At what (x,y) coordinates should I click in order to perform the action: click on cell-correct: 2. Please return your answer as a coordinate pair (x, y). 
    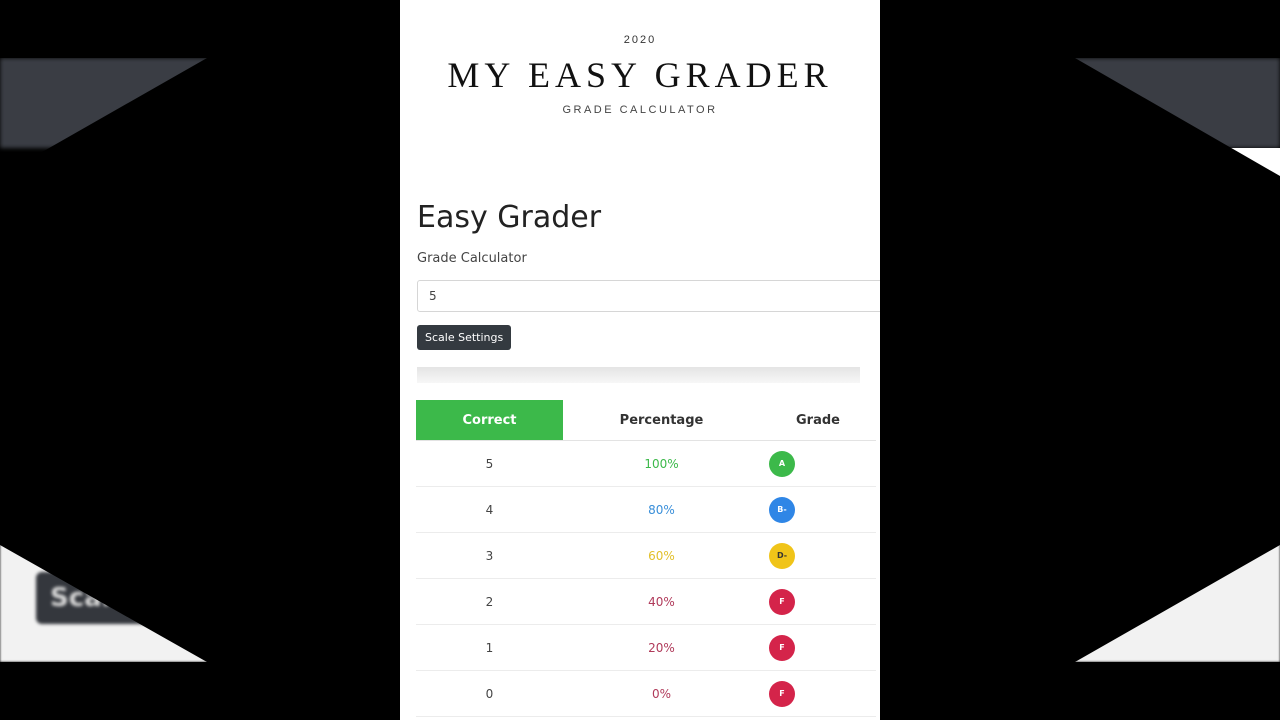
    Looking at the image, I should click on (489, 601).